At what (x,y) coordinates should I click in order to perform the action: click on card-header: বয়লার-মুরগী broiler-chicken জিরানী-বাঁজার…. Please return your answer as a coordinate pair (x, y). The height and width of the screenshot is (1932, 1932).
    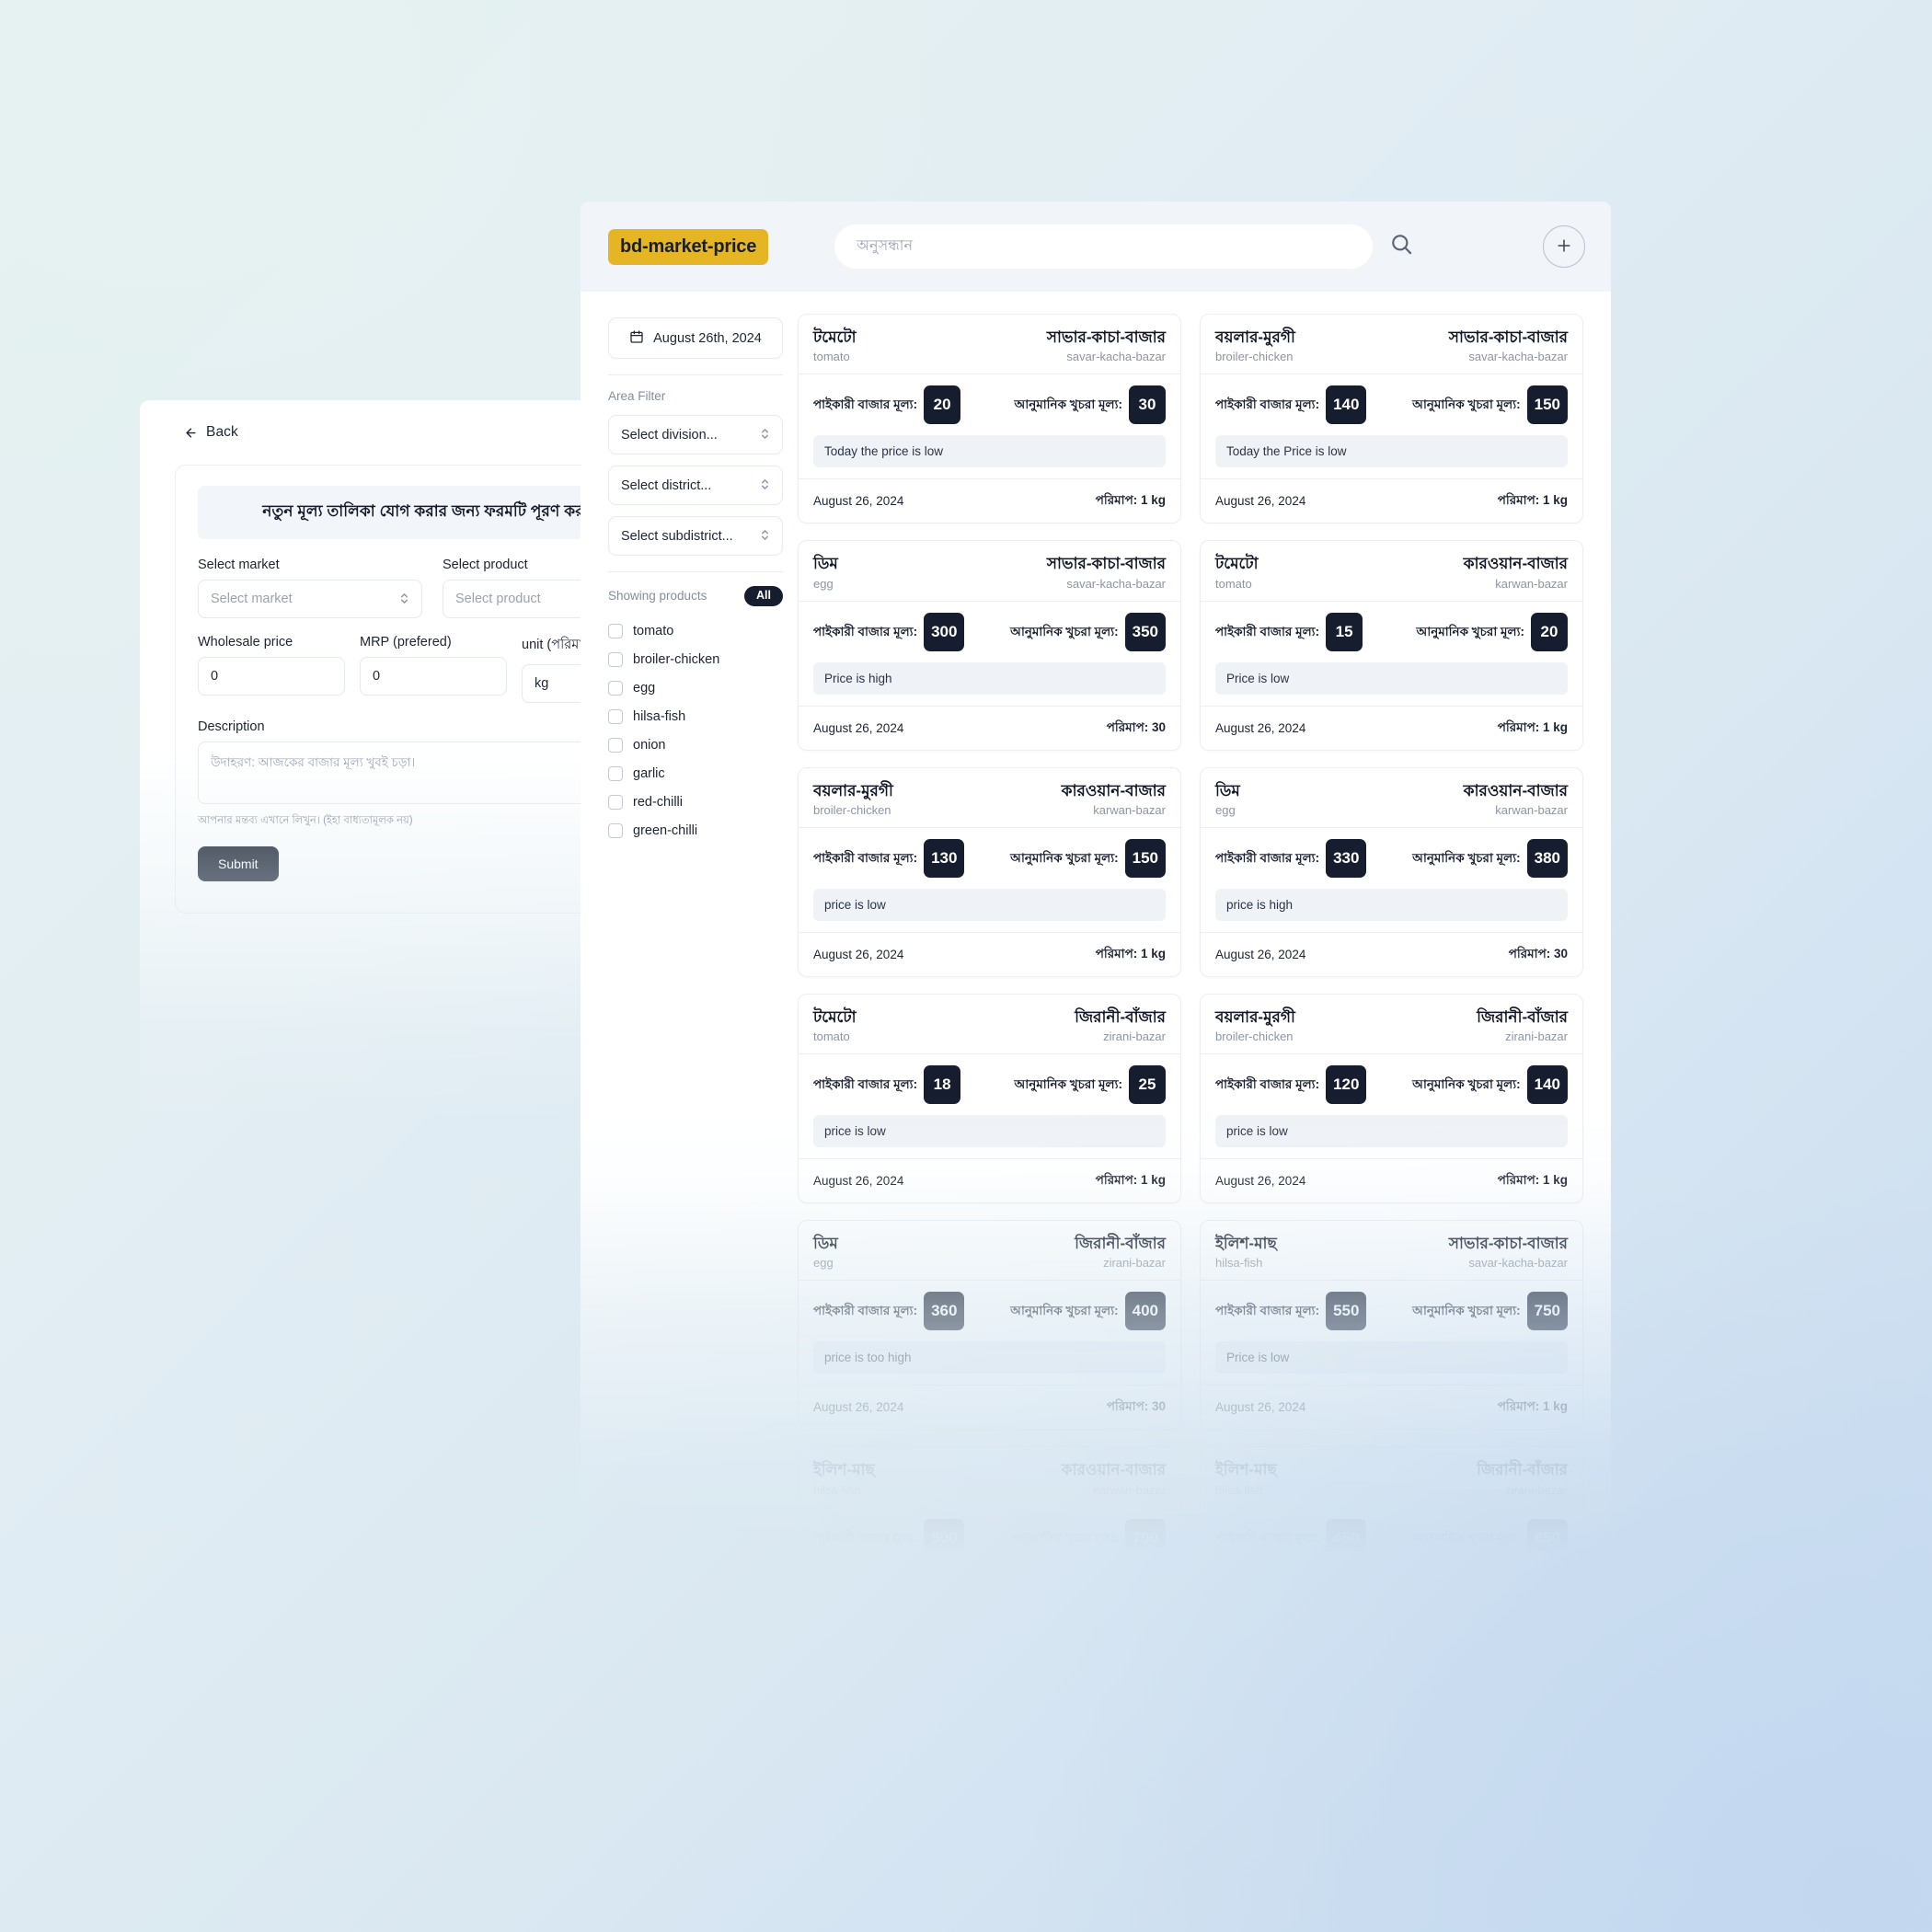
    Looking at the image, I should click on (1391, 1025).